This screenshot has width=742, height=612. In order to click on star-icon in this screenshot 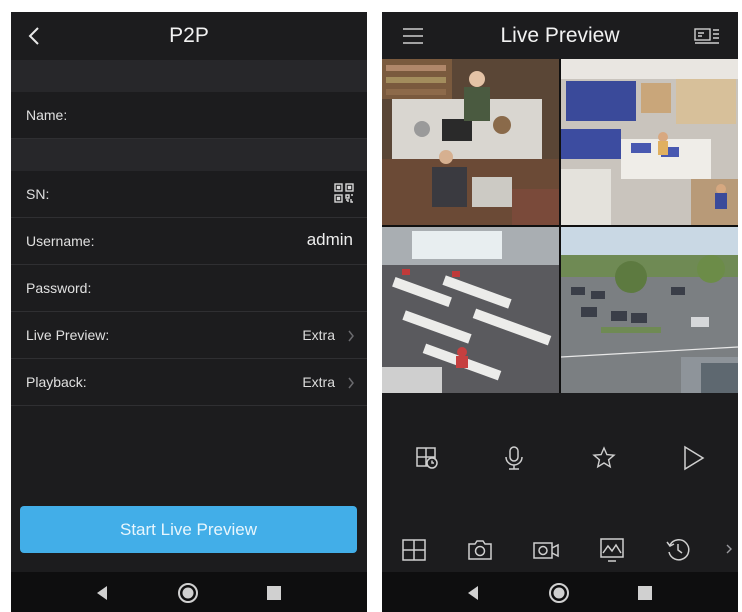, I will do `click(604, 458)`.